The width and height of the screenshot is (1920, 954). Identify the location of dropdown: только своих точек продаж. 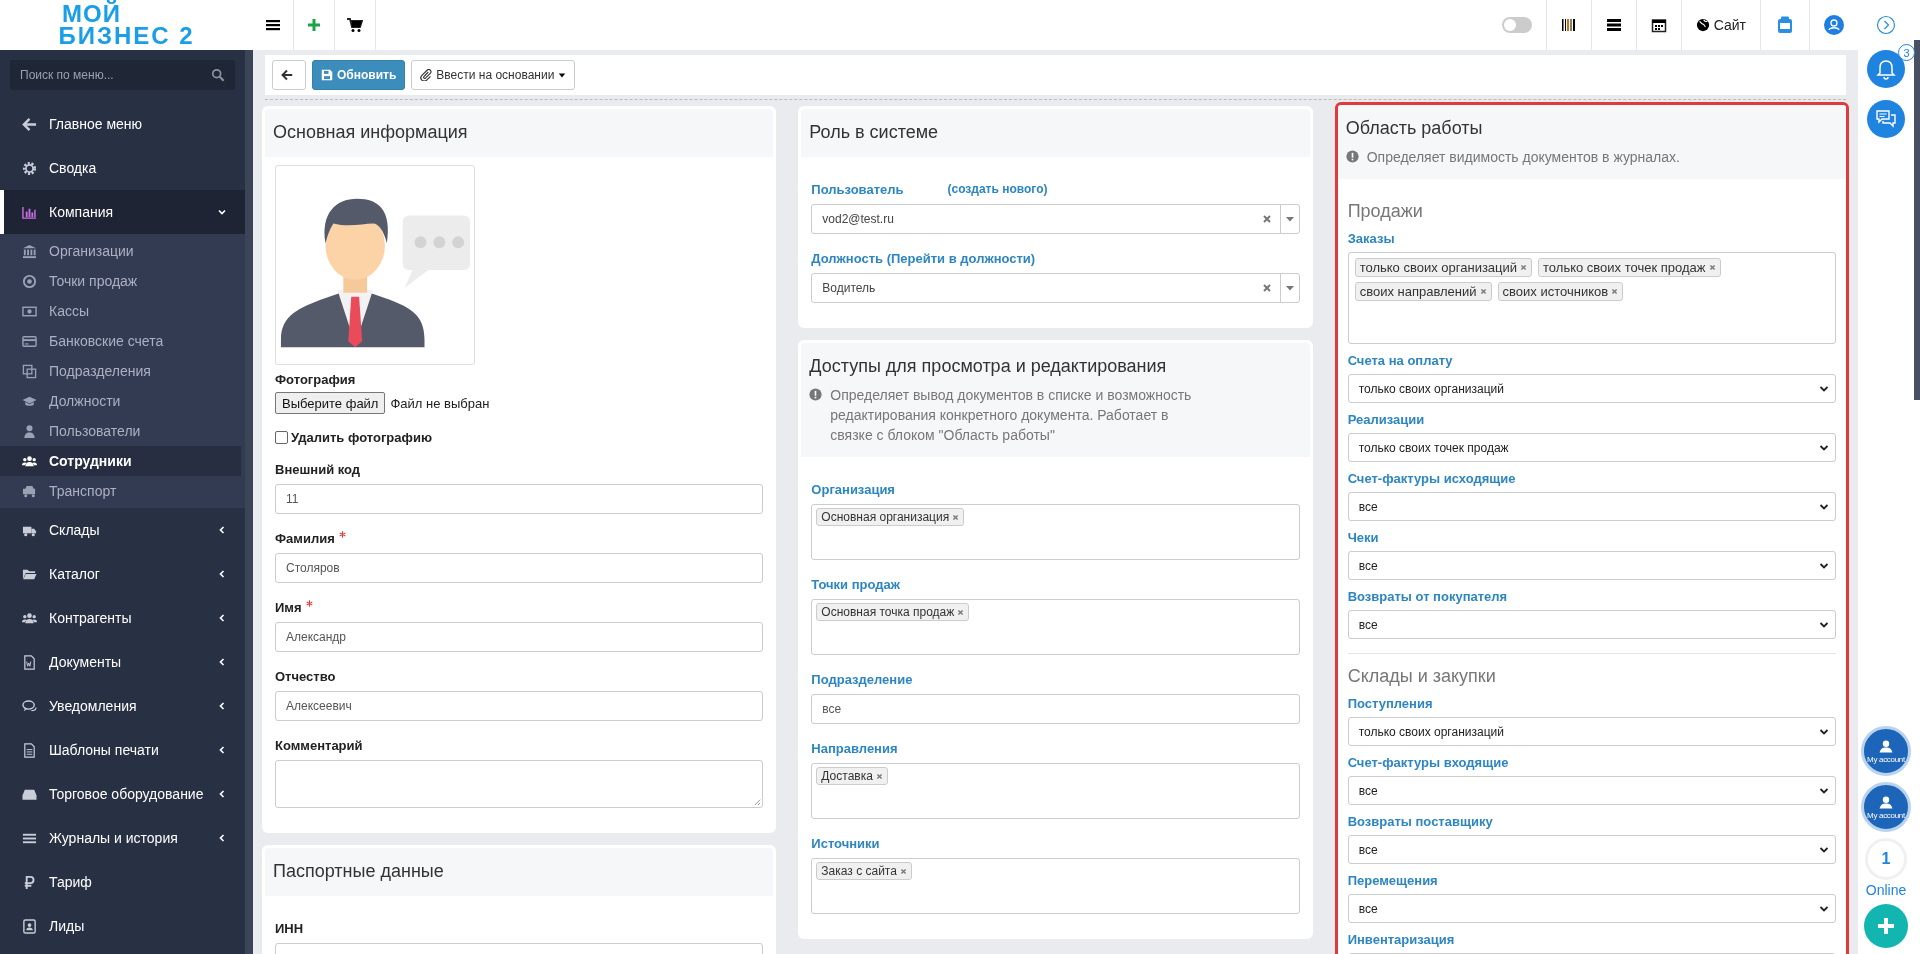
(1591, 447).